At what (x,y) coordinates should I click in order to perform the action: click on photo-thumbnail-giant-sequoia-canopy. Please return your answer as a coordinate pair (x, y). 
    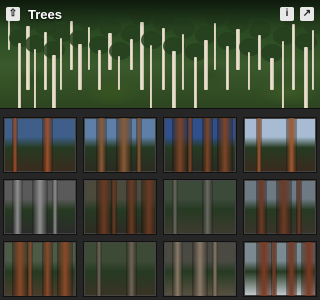
    Looking at the image, I should click on (40, 145).